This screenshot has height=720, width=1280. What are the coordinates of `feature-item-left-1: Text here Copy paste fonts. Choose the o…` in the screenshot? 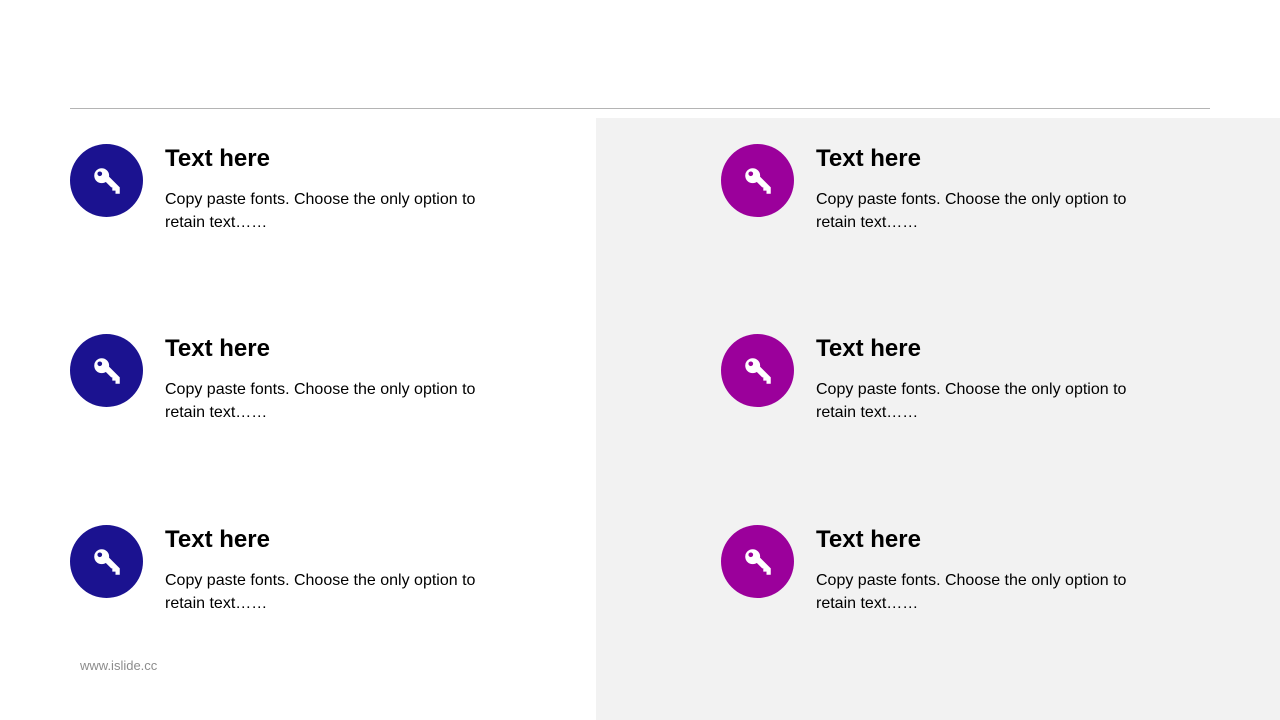 It's located at (300, 204).